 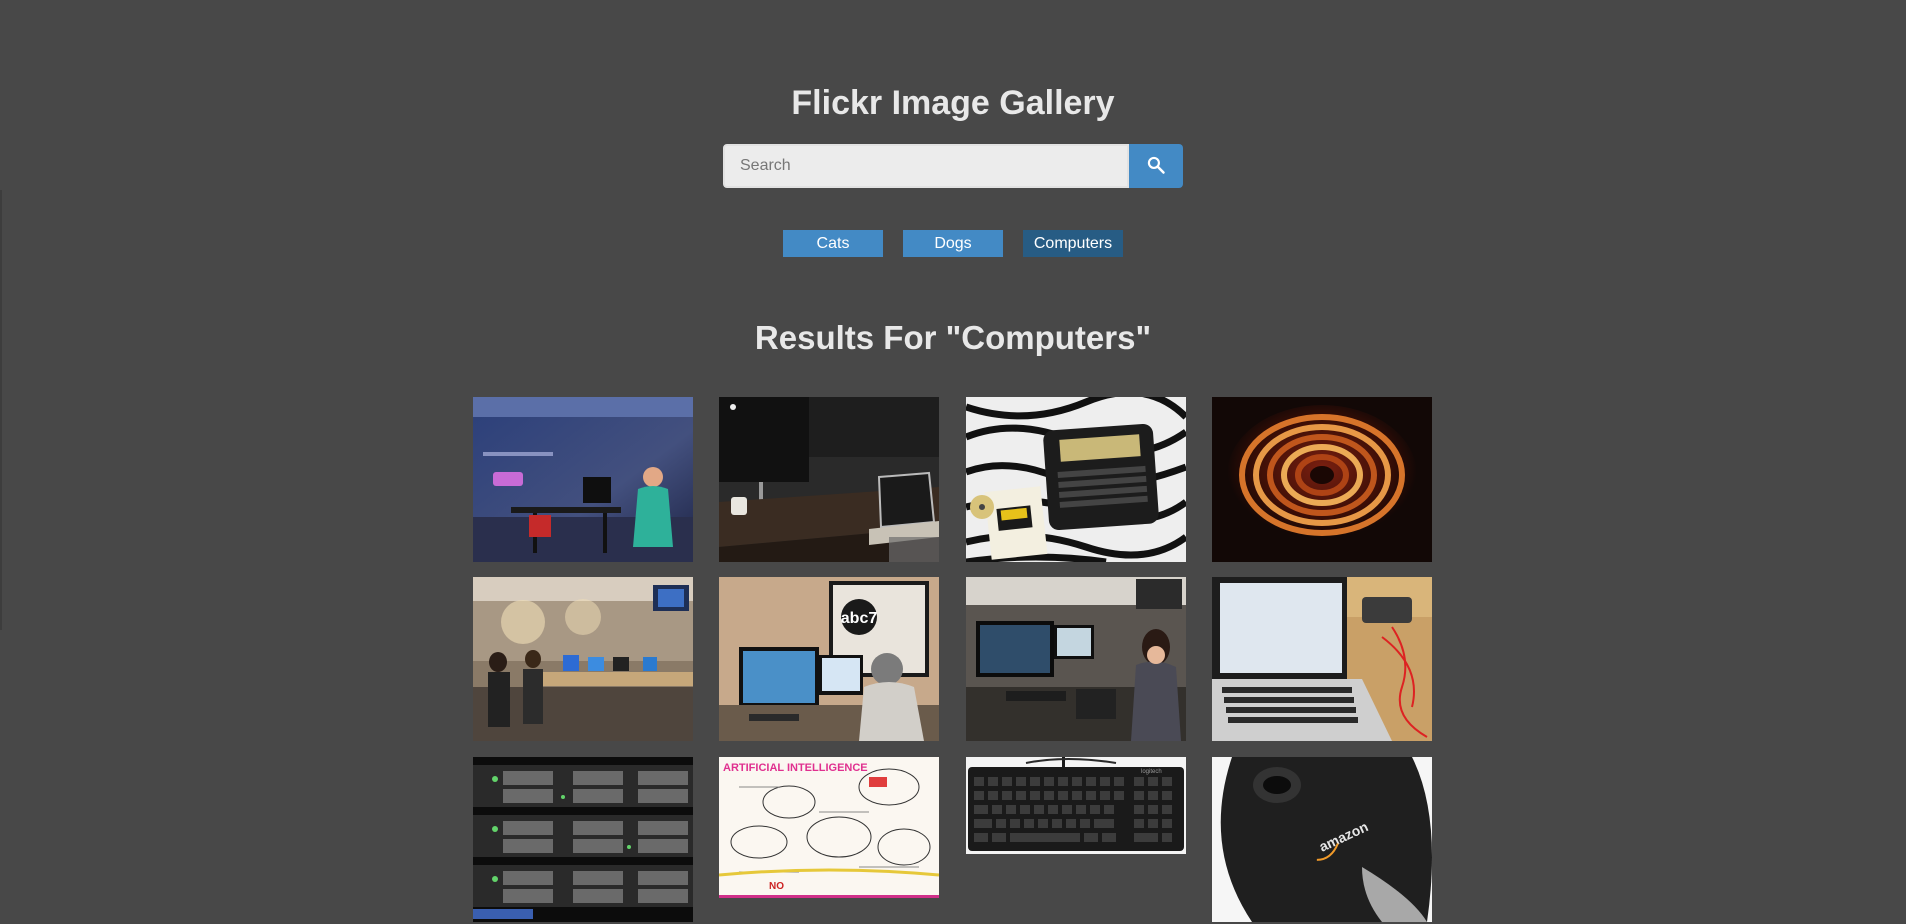 What do you see at coordinates (829, 659) in the screenshot?
I see `photo-abc7-editor: abc7` at bounding box center [829, 659].